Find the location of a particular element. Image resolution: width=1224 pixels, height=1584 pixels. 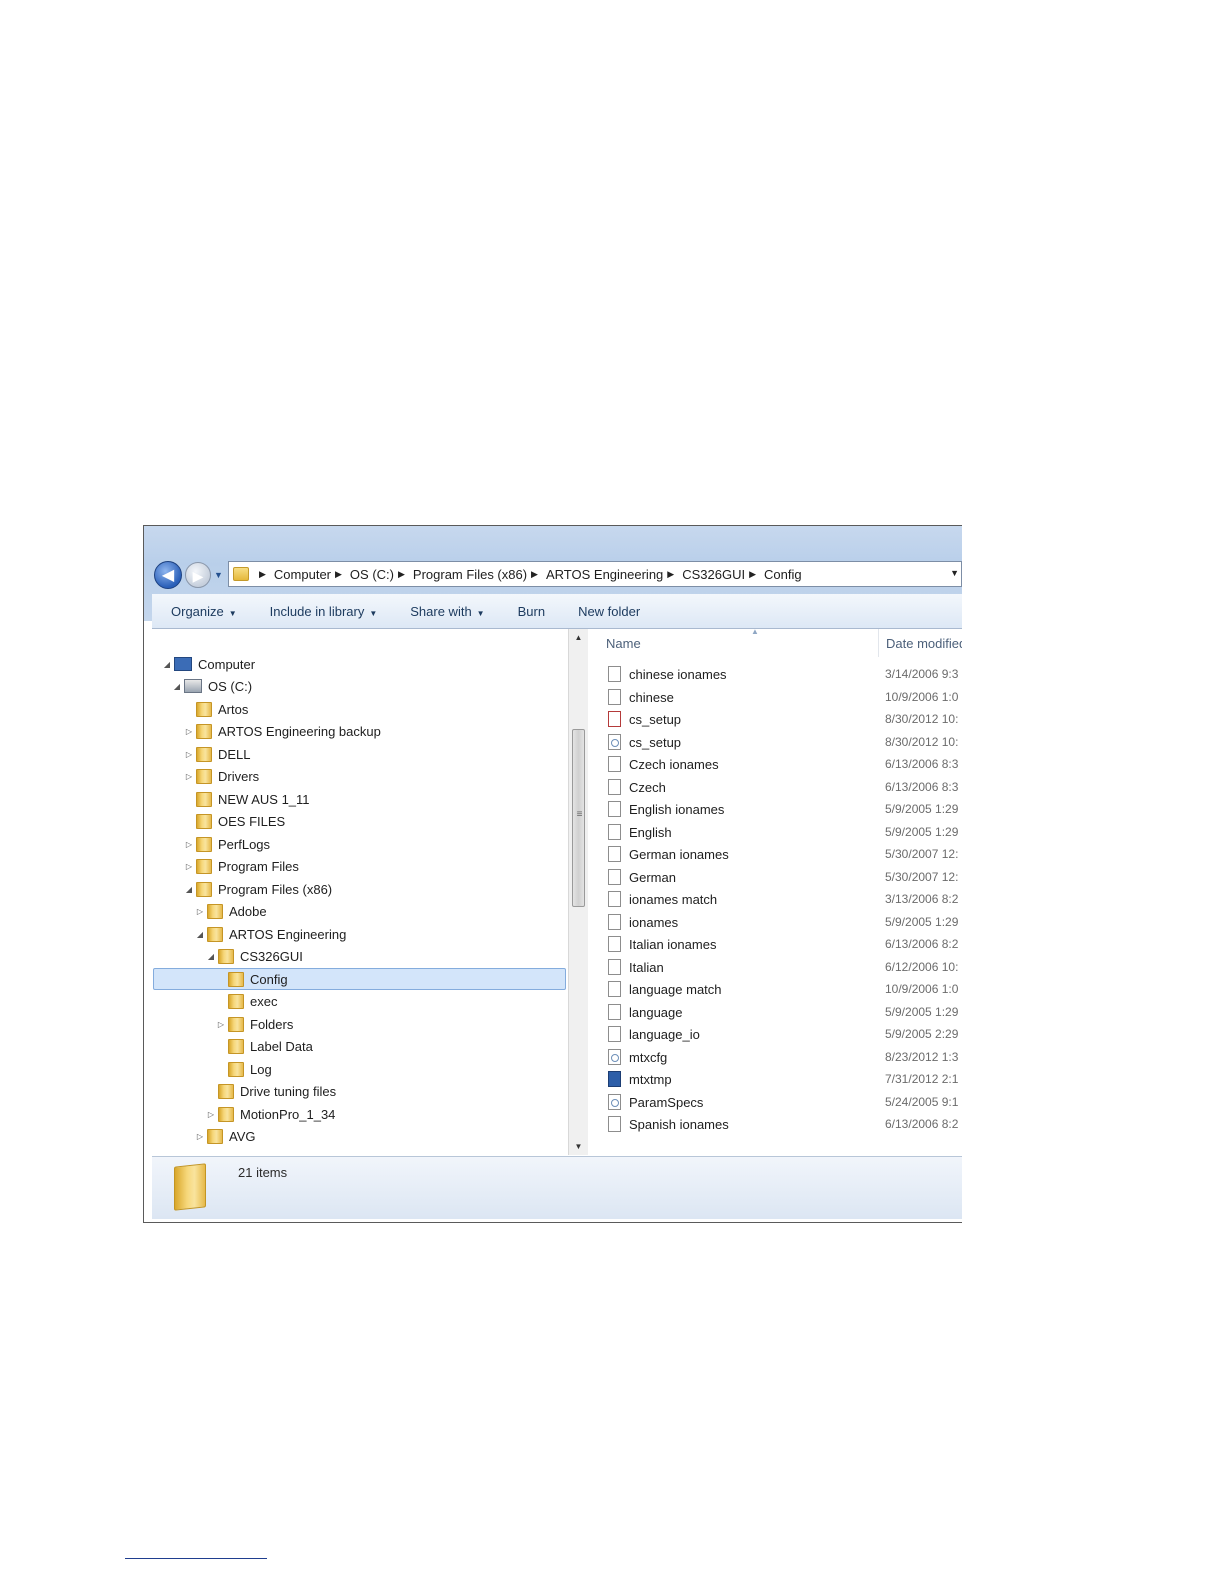

file-row: Italian 6/12/2006 10: is located at coordinates (785, 967).